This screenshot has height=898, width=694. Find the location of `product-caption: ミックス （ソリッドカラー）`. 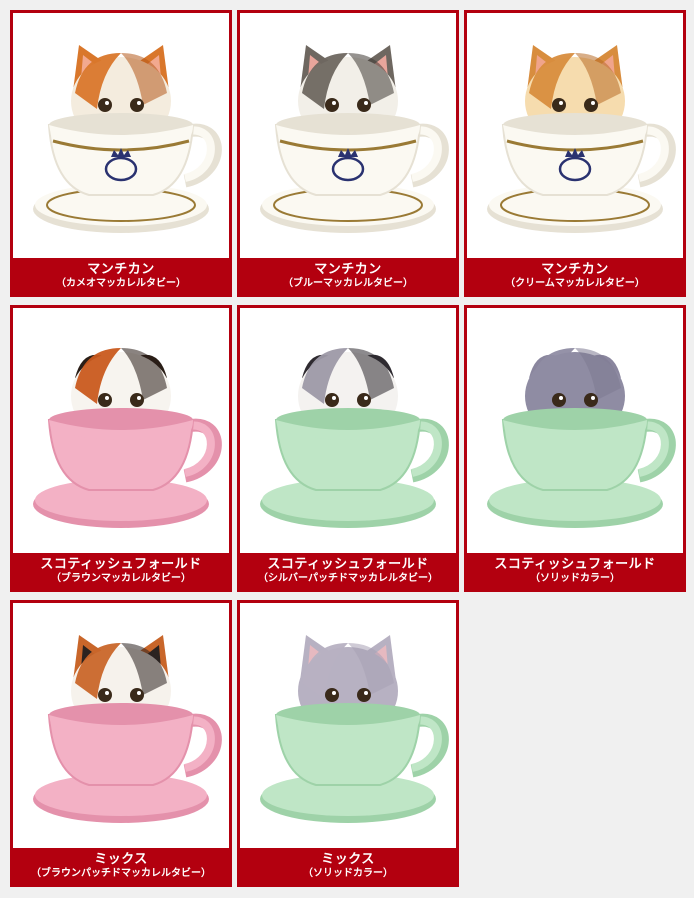

product-caption: ミックス （ソリッドカラー） is located at coordinates (348, 866).